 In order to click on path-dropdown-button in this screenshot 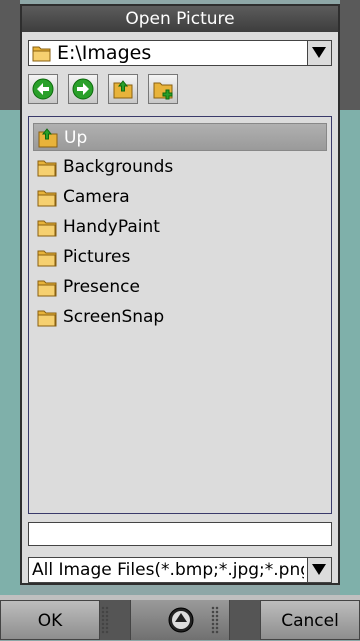, I will do `click(319, 53)`.